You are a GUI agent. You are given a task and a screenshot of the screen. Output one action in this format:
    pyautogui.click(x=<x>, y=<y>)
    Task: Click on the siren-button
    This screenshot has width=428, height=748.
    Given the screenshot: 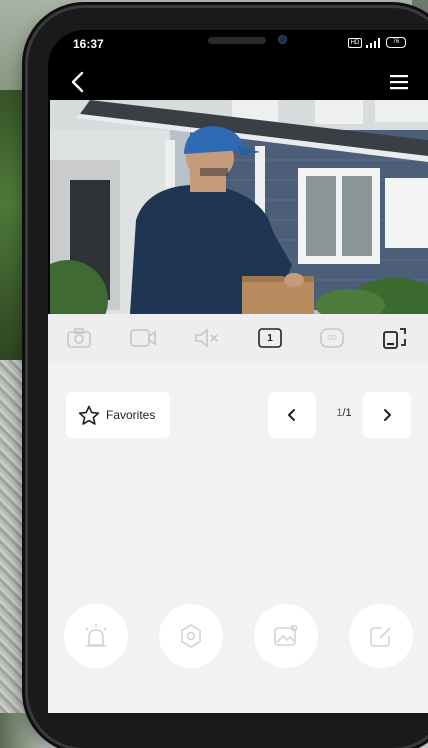 What is the action you would take?
    pyautogui.click(x=96, y=636)
    